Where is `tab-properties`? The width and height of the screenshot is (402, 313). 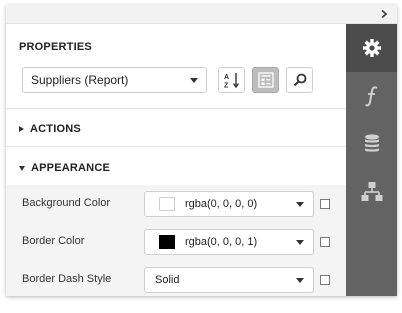 tab-properties is located at coordinates (371, 48).